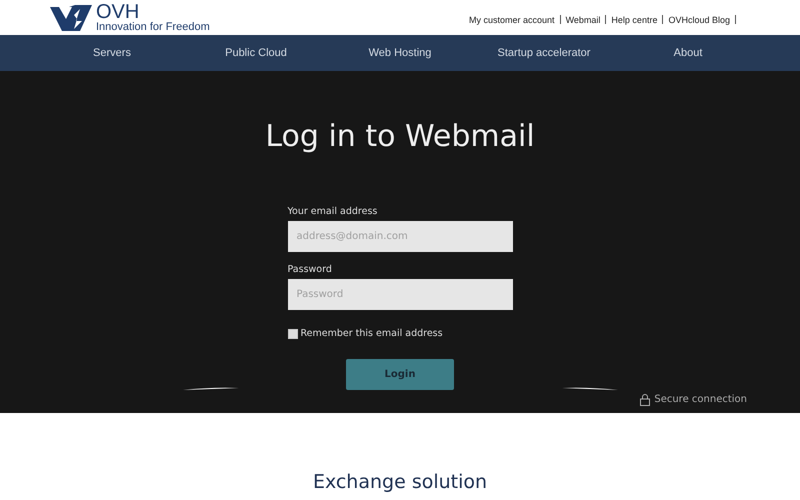  What do you see at coordinates (400, 53) in the screenshot?
I see `nav-item: Web Hosting` at bounding box center [400, 53].